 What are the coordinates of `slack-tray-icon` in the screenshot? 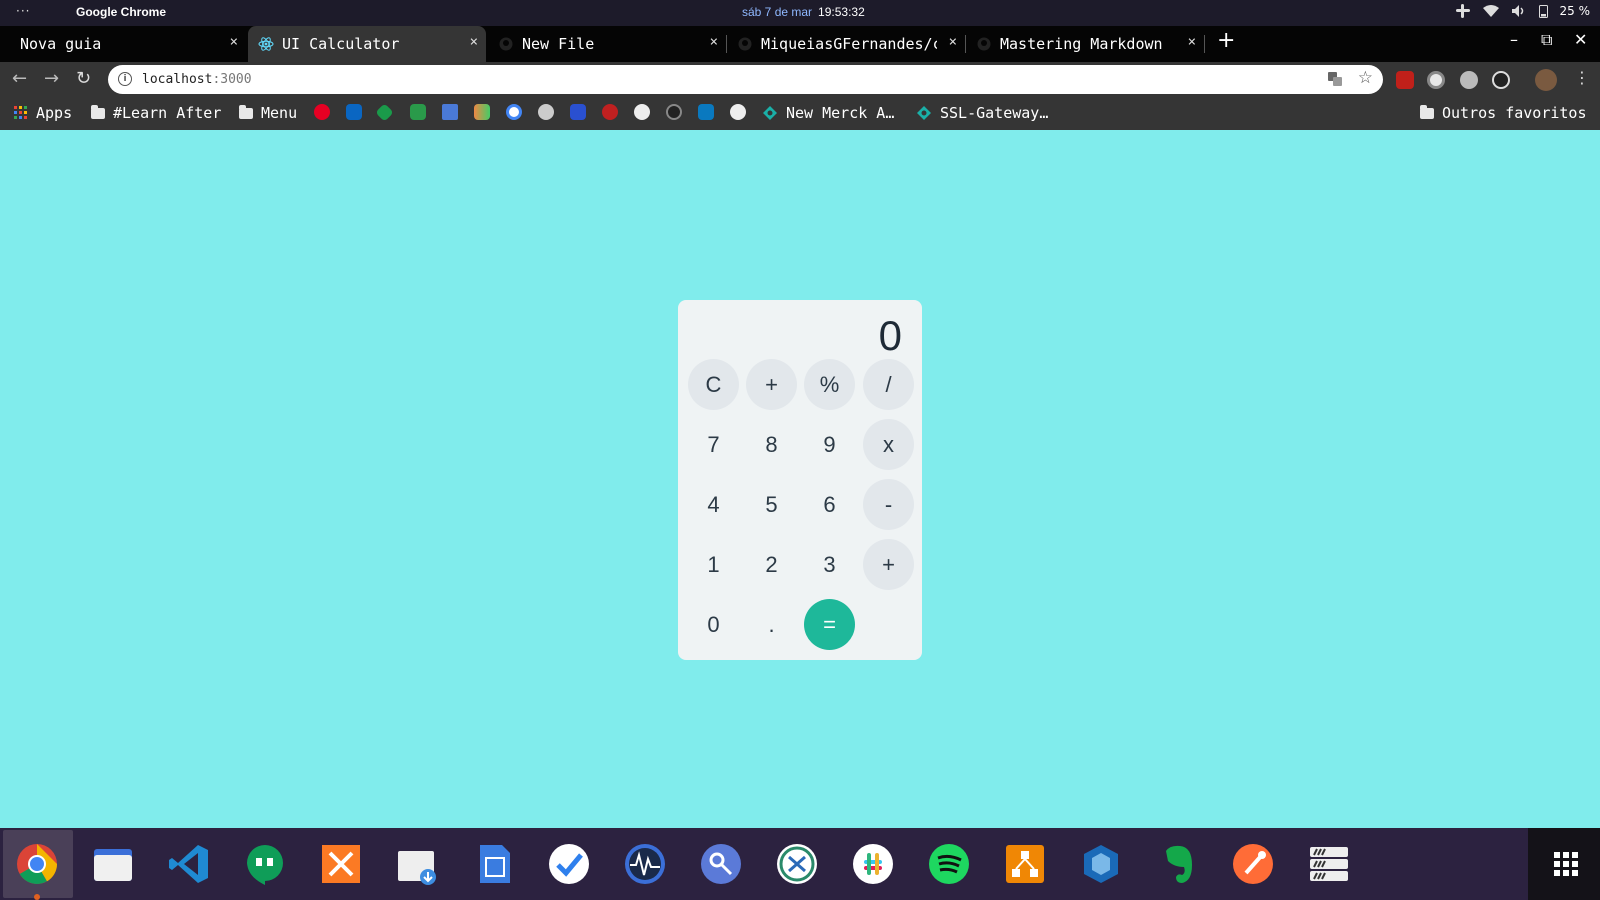 It's located at (1463, 11).